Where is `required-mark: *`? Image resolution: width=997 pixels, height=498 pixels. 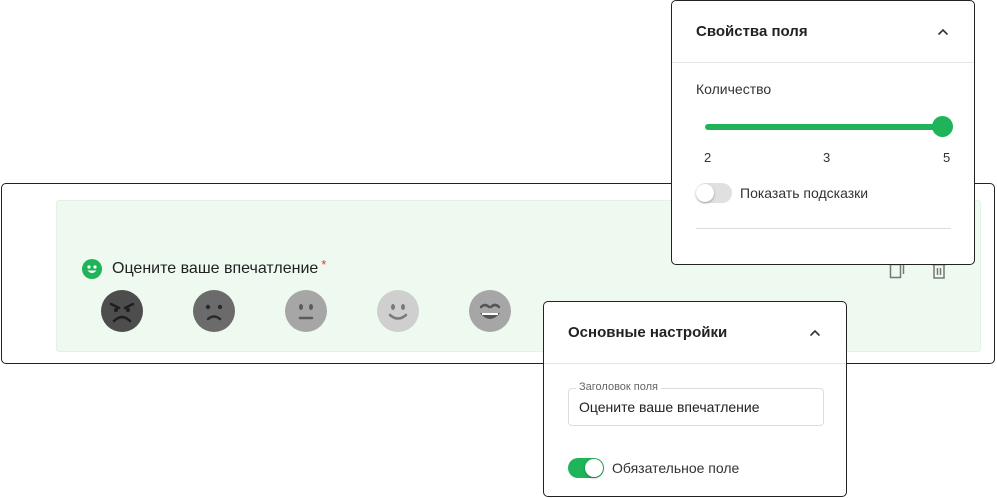
required-mark: * is located at coordinates (324, 264).